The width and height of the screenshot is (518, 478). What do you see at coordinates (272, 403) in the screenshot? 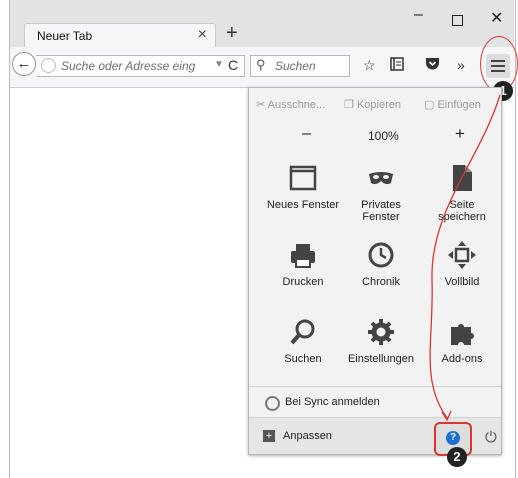
I see `sync-icon` at bounding box center [272, 403].